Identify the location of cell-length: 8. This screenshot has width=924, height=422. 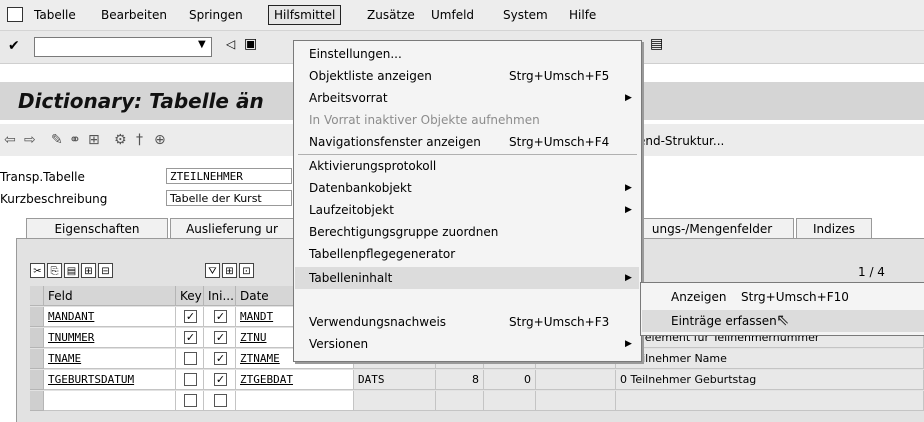
(460, 380).